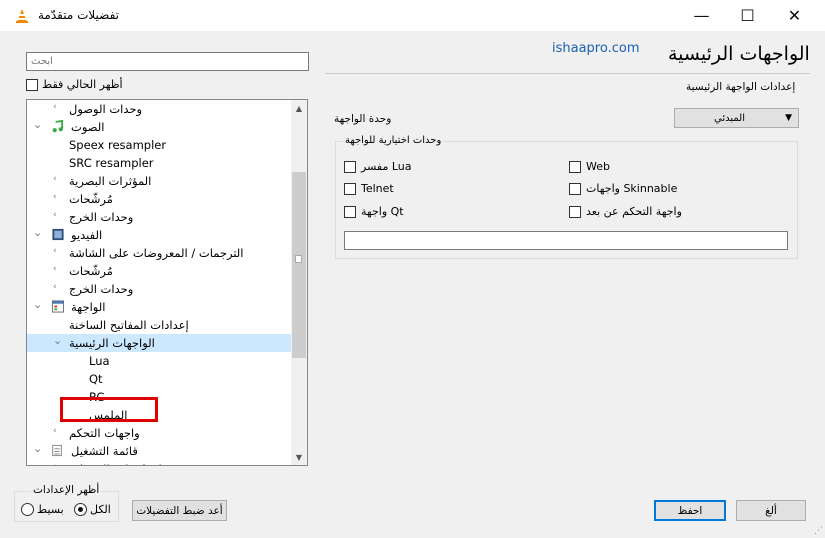 This screenshot has width=825, height=538. Describe the element at coordinates (156, 253) in the screenshot. I see `tree-item-label: الترجمات / المعروضات على الشاشة` at that location.